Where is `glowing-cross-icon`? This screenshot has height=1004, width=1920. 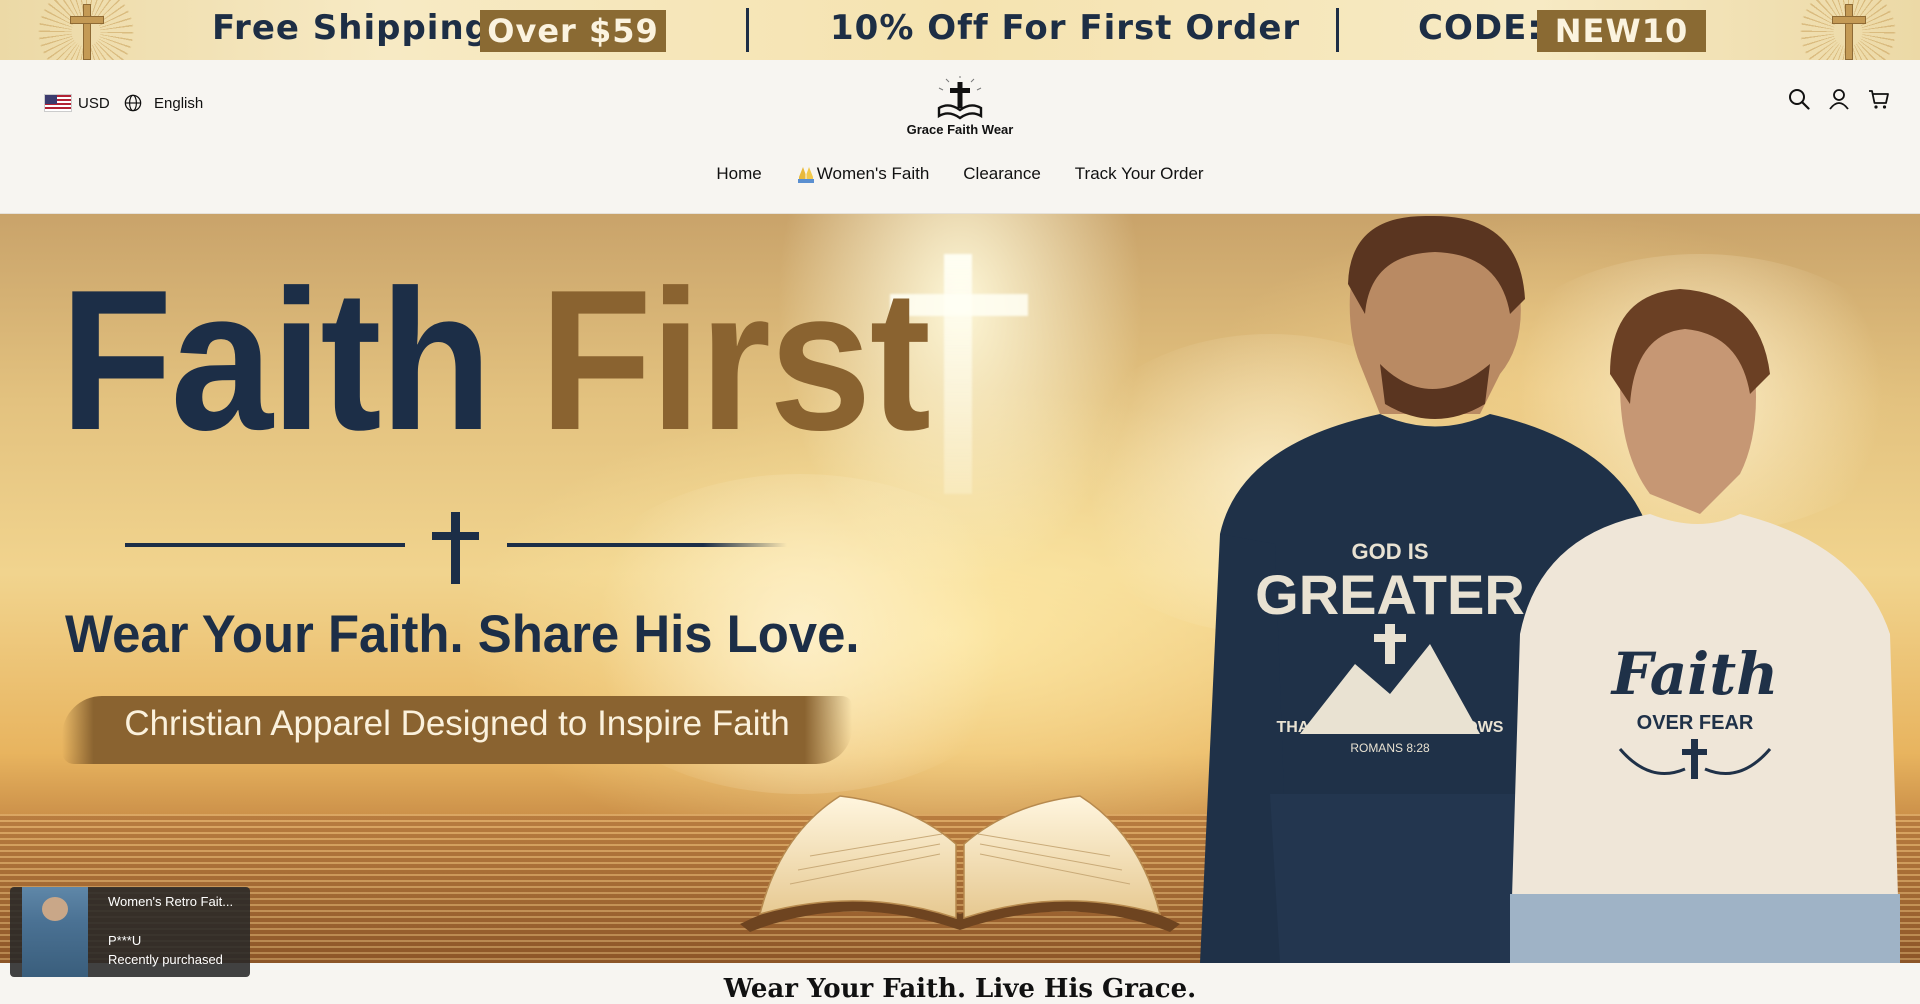
glowing-cross-icon is located at coordinates (958, 374).